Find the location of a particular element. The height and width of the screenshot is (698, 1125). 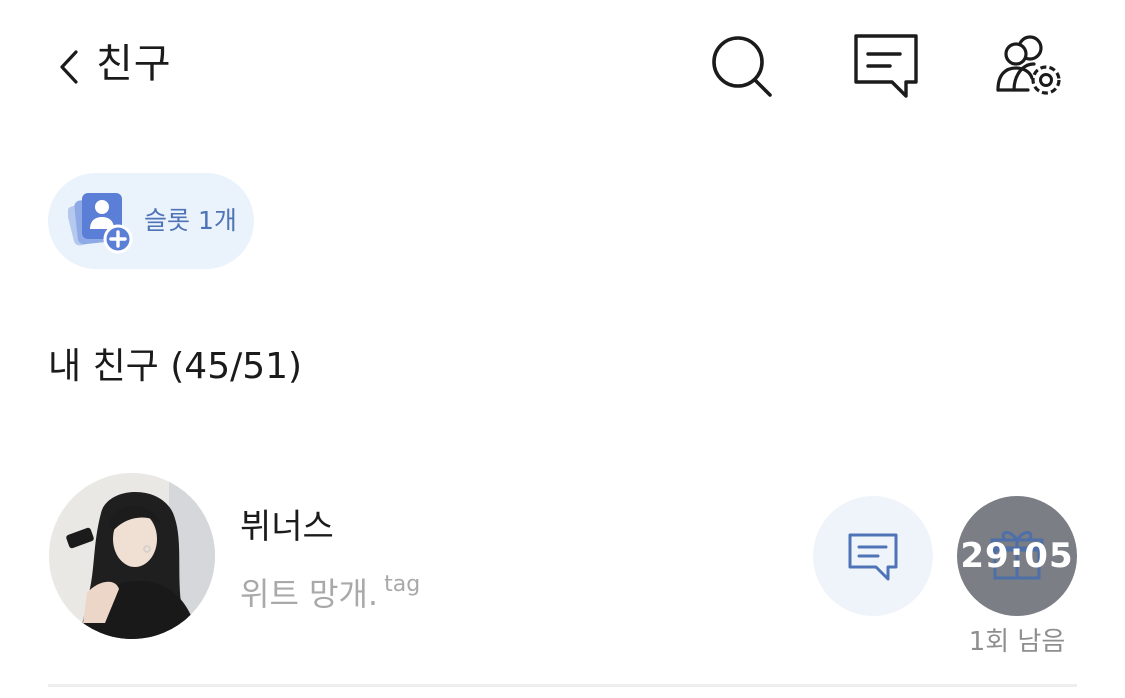

gift-cooldown-timer: 29:05 is located at coordinates (1017, 556).